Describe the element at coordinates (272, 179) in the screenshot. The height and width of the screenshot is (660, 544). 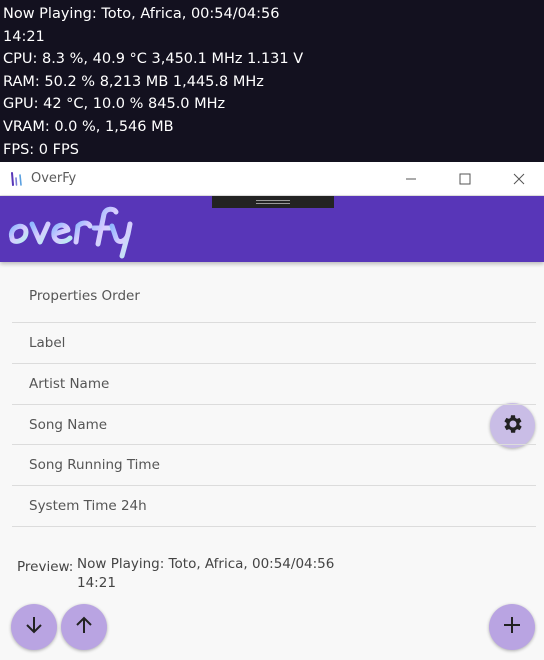
I see `window-titlebar: OverFy` at that location.